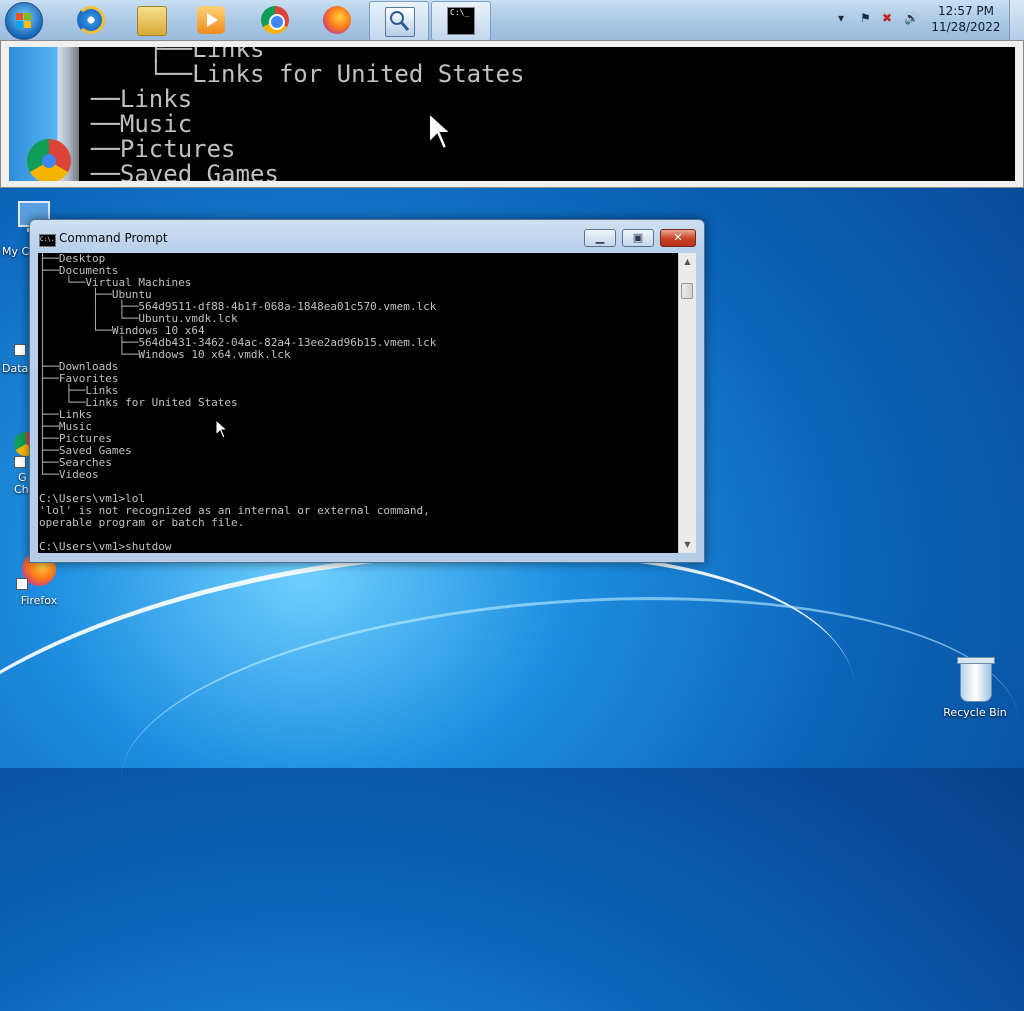  What do you see at coordinates (65, 414) in the screenshot?
I see `console-line: ├──Links` at bounding box center [65, 414].